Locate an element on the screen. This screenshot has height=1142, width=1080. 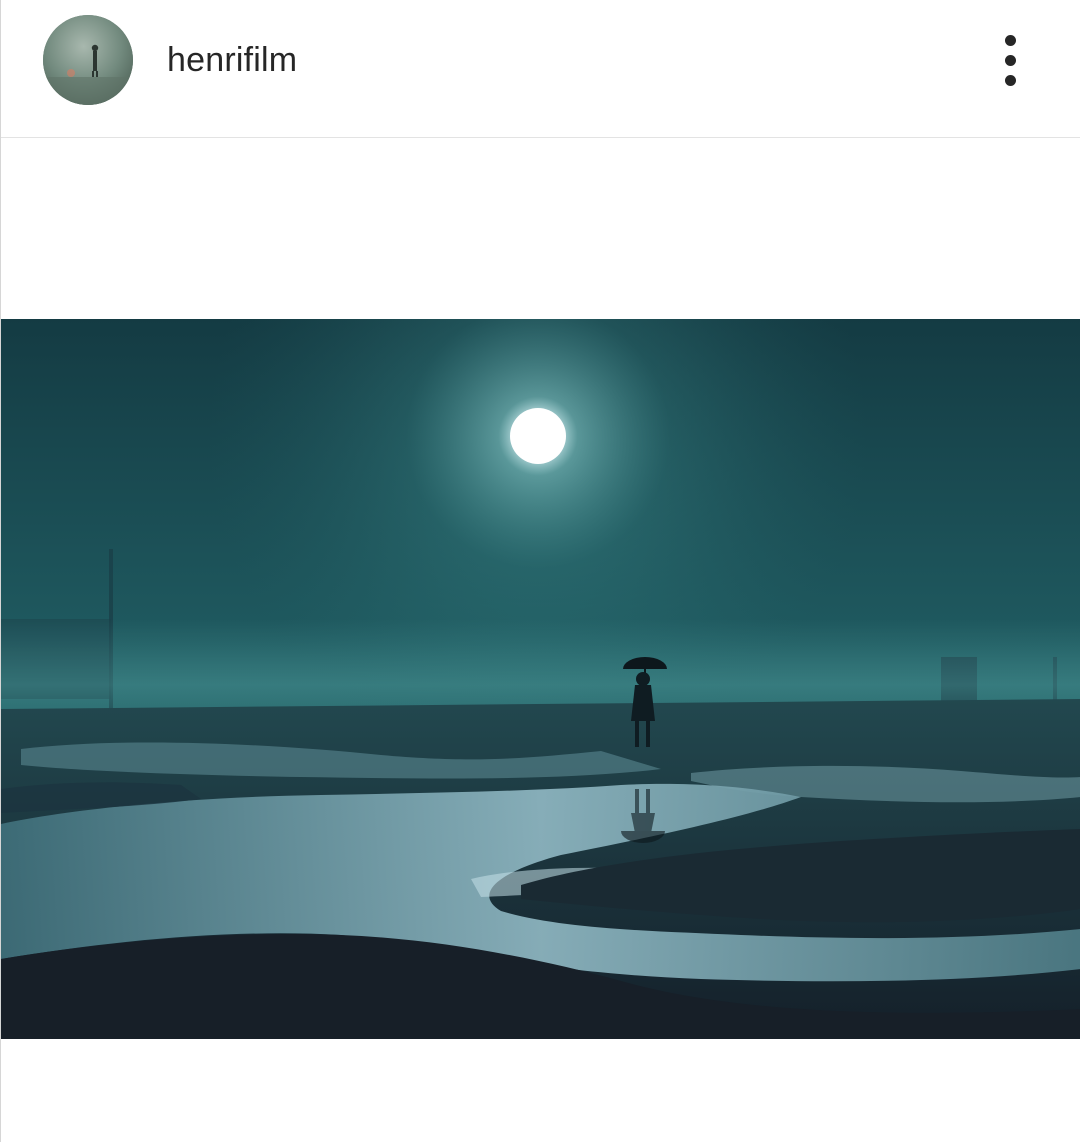
username-link: henrifilm is located at coordinates (232, 60).